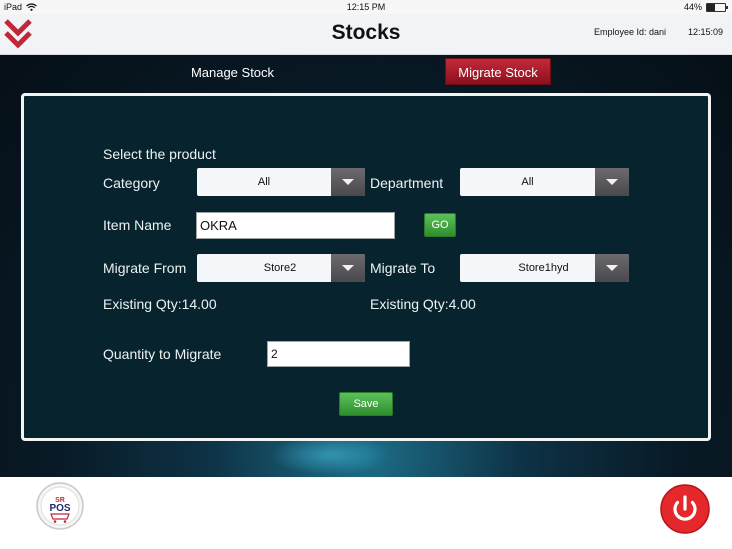 Image resolution: width=732 pixels, height=549 pixels. I want to click on to-existing-qty: Existing Qty:4.00, so click(423, 304).